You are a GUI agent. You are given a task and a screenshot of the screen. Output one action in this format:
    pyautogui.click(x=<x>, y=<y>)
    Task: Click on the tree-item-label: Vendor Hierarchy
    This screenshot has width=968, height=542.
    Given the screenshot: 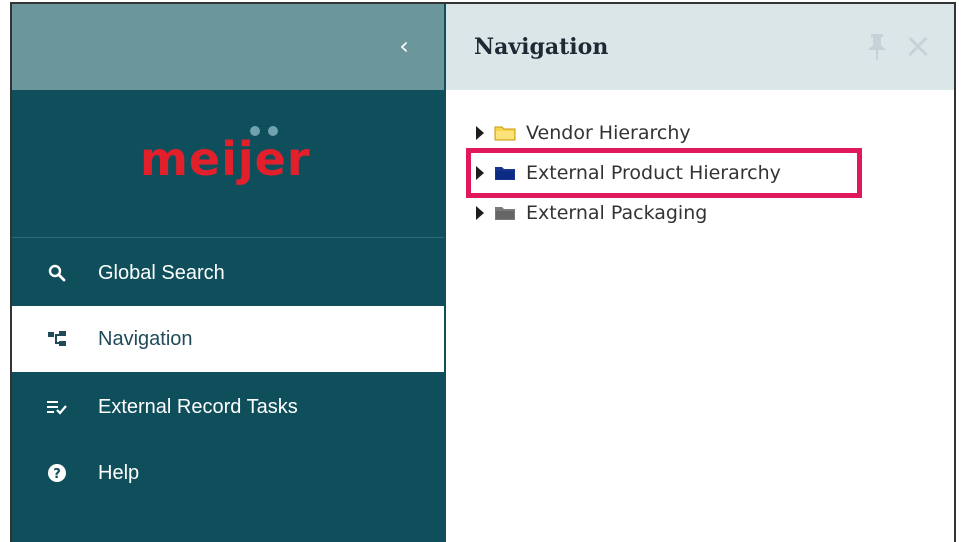 What is the action you would take?
    pyautogui.click(x=608, y=133)
    